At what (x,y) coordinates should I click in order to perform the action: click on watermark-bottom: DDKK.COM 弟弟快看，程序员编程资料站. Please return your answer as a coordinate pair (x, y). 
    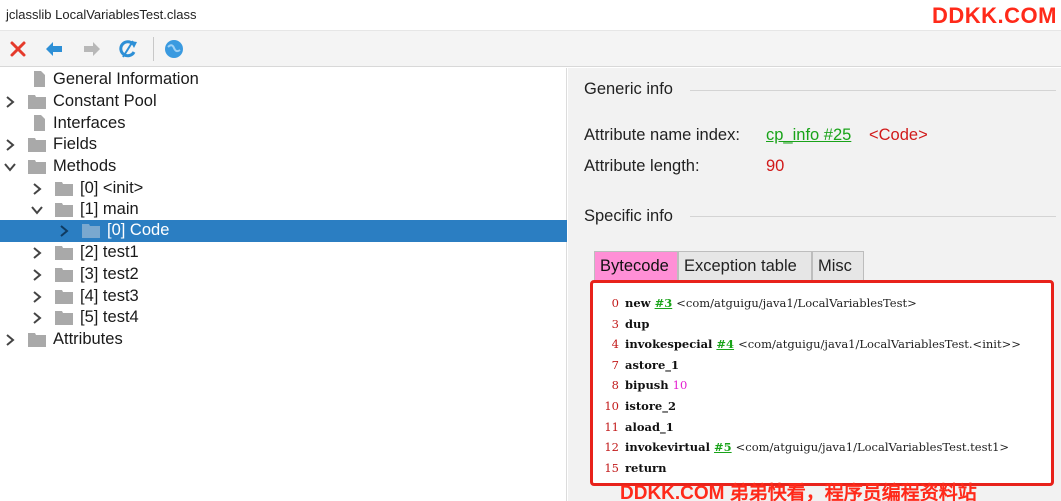
    Looking at the image, I should click on (798, 492).